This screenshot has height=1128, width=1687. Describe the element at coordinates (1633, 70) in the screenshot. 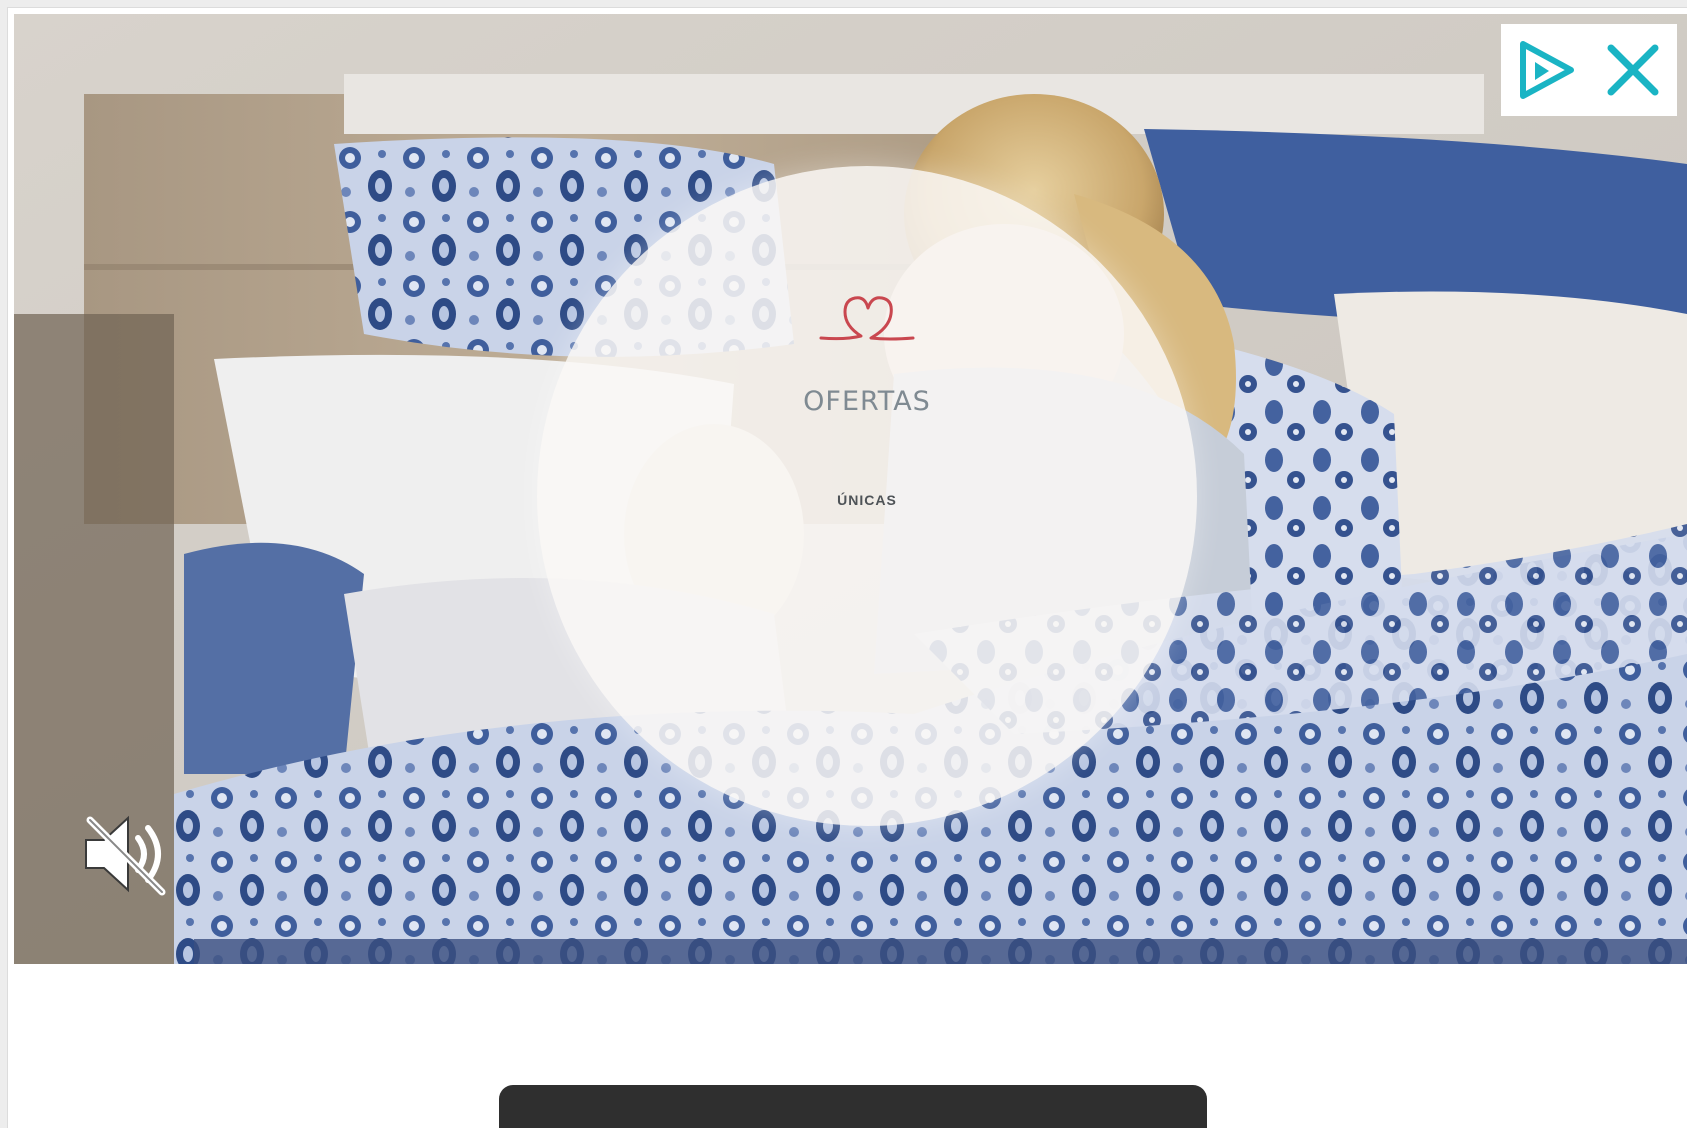

I see `close-icon` at that location.